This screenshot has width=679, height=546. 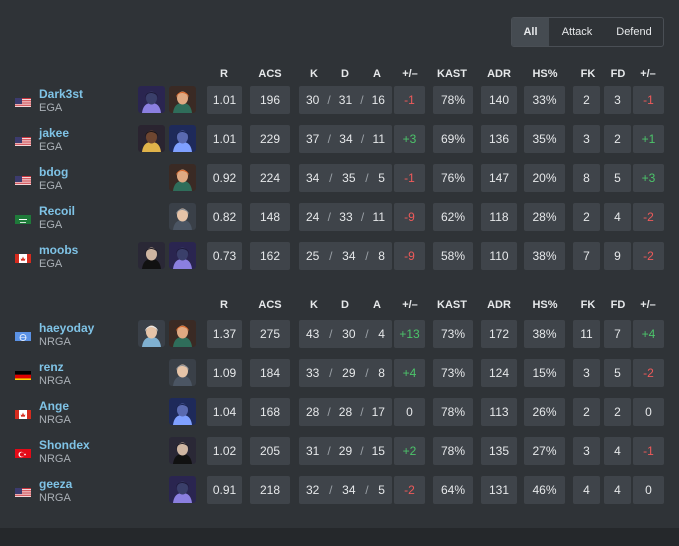 What do you see at coordinates (345, 412) in the screenshot?
I see `stat-d: 28` at bounding box center [345, 412].